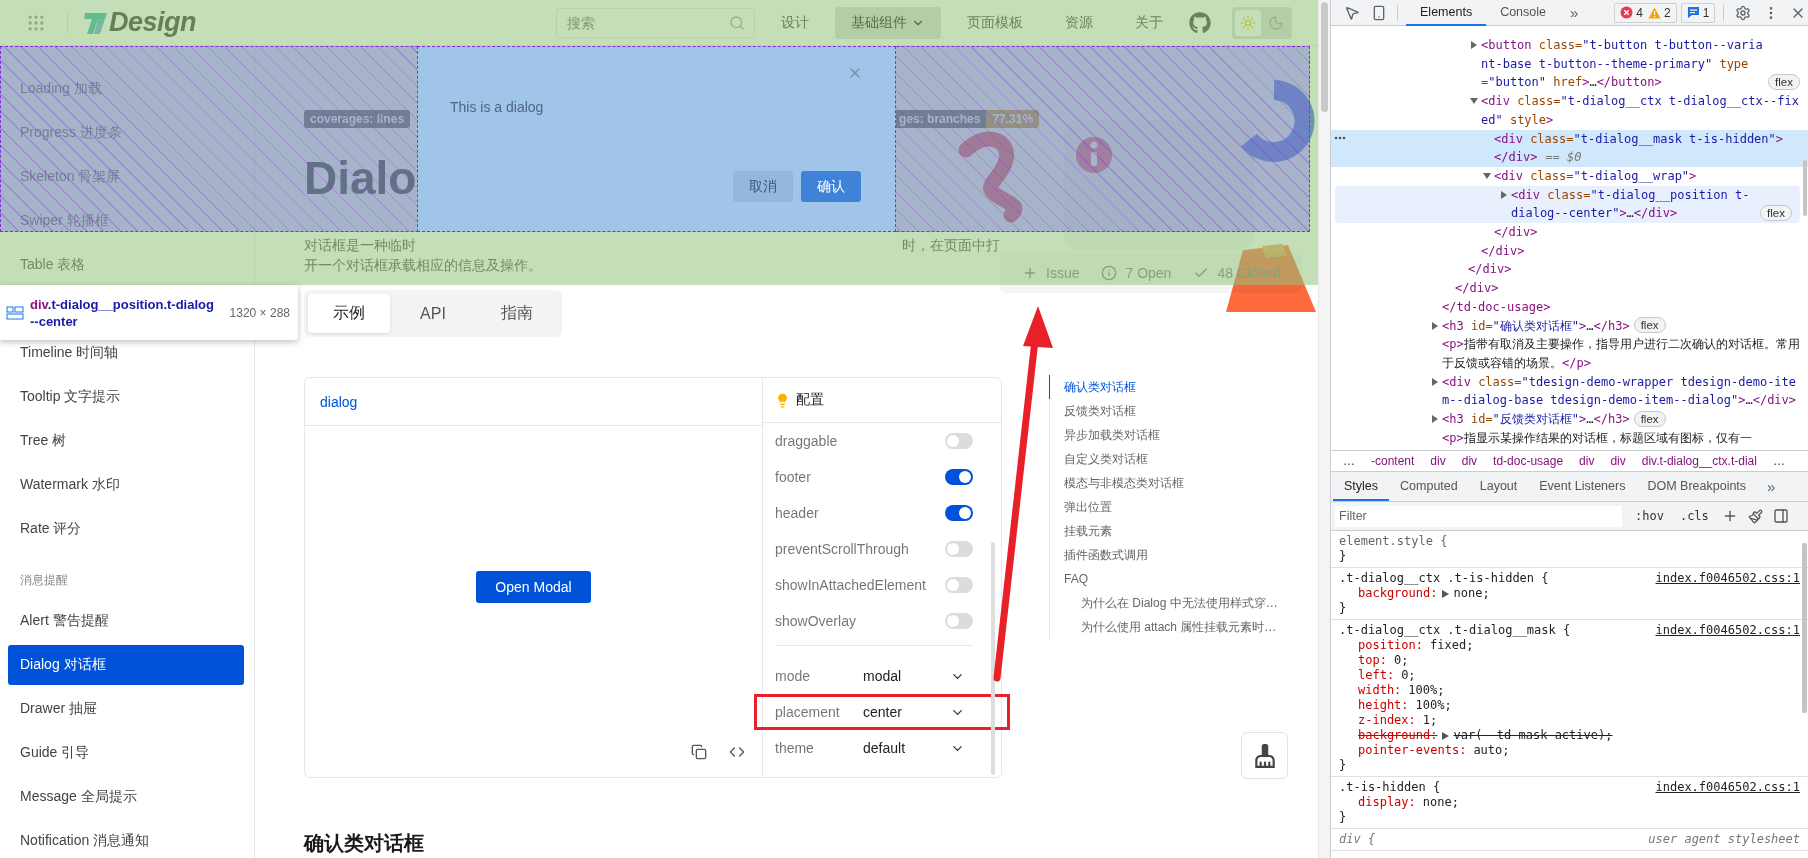 The image size is (1808, 858). I want to click on toc-link: 自定义类对话框, so click(1163, 459).